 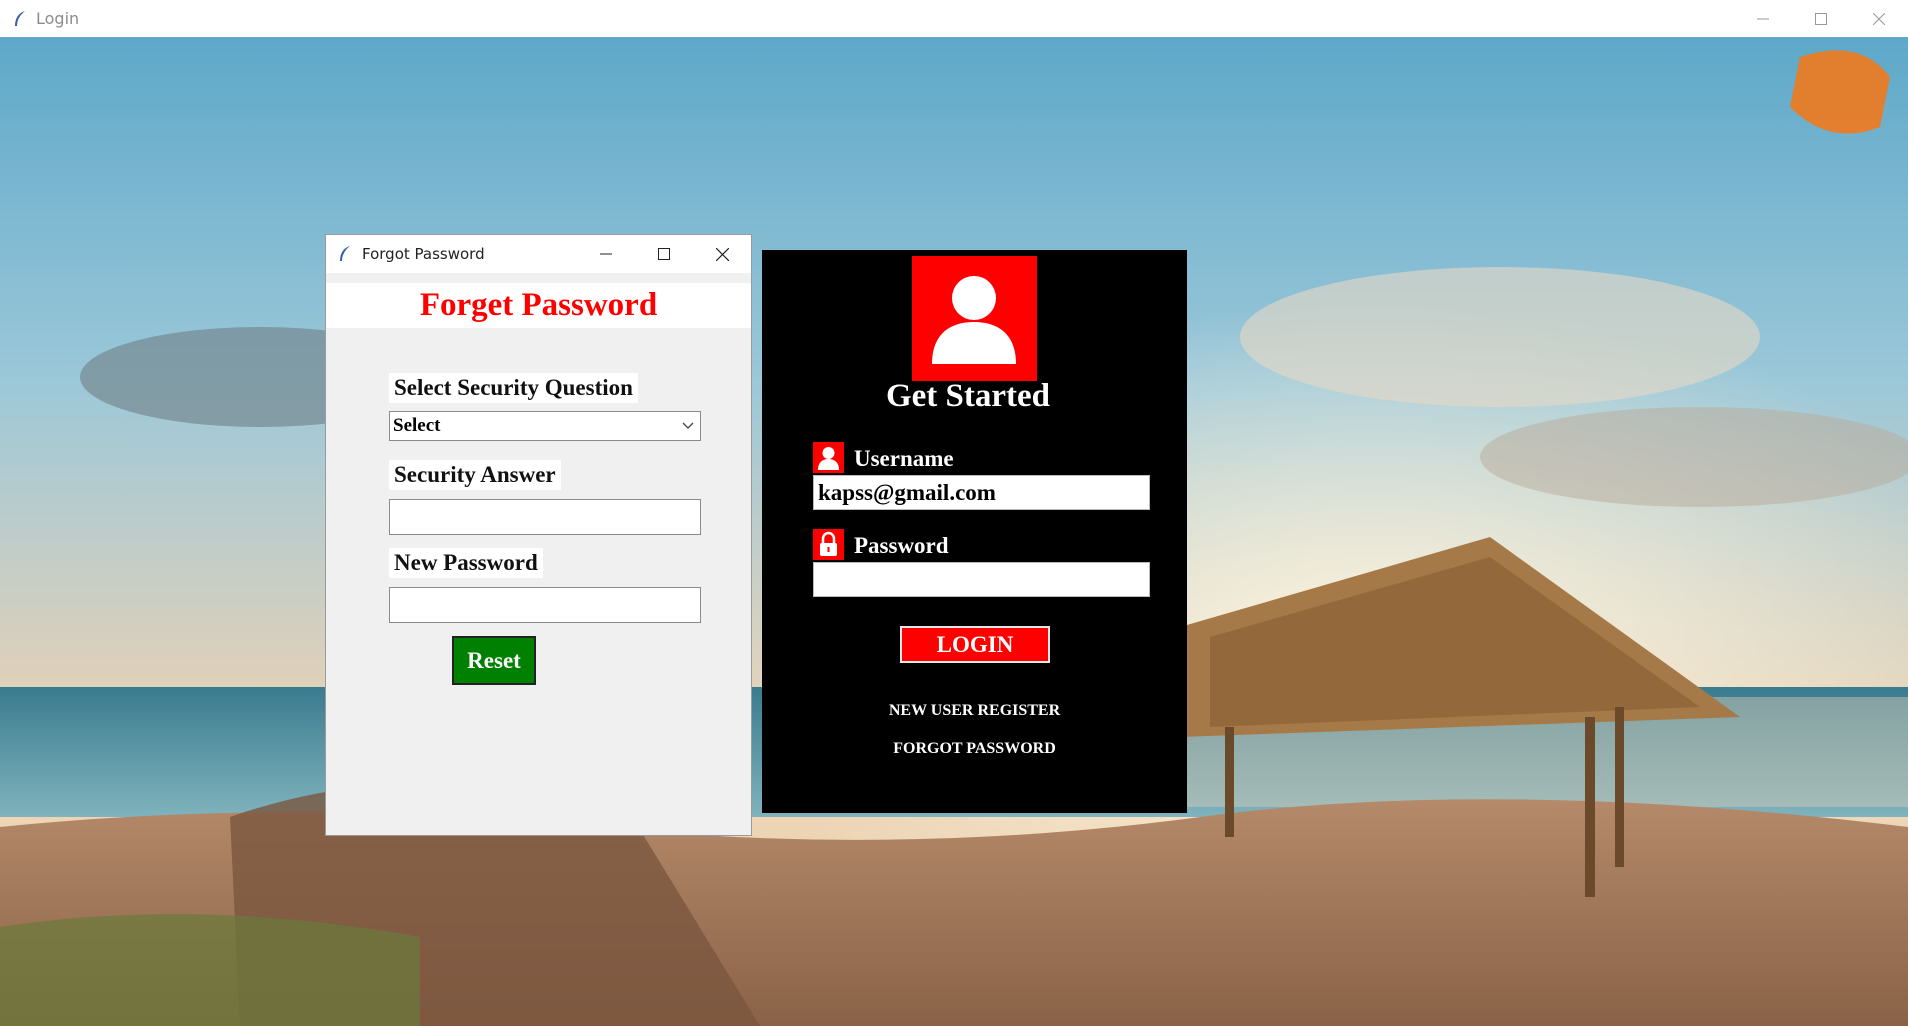 I want to click on security-question-dropdown: Select, so click(x=545, y=426).